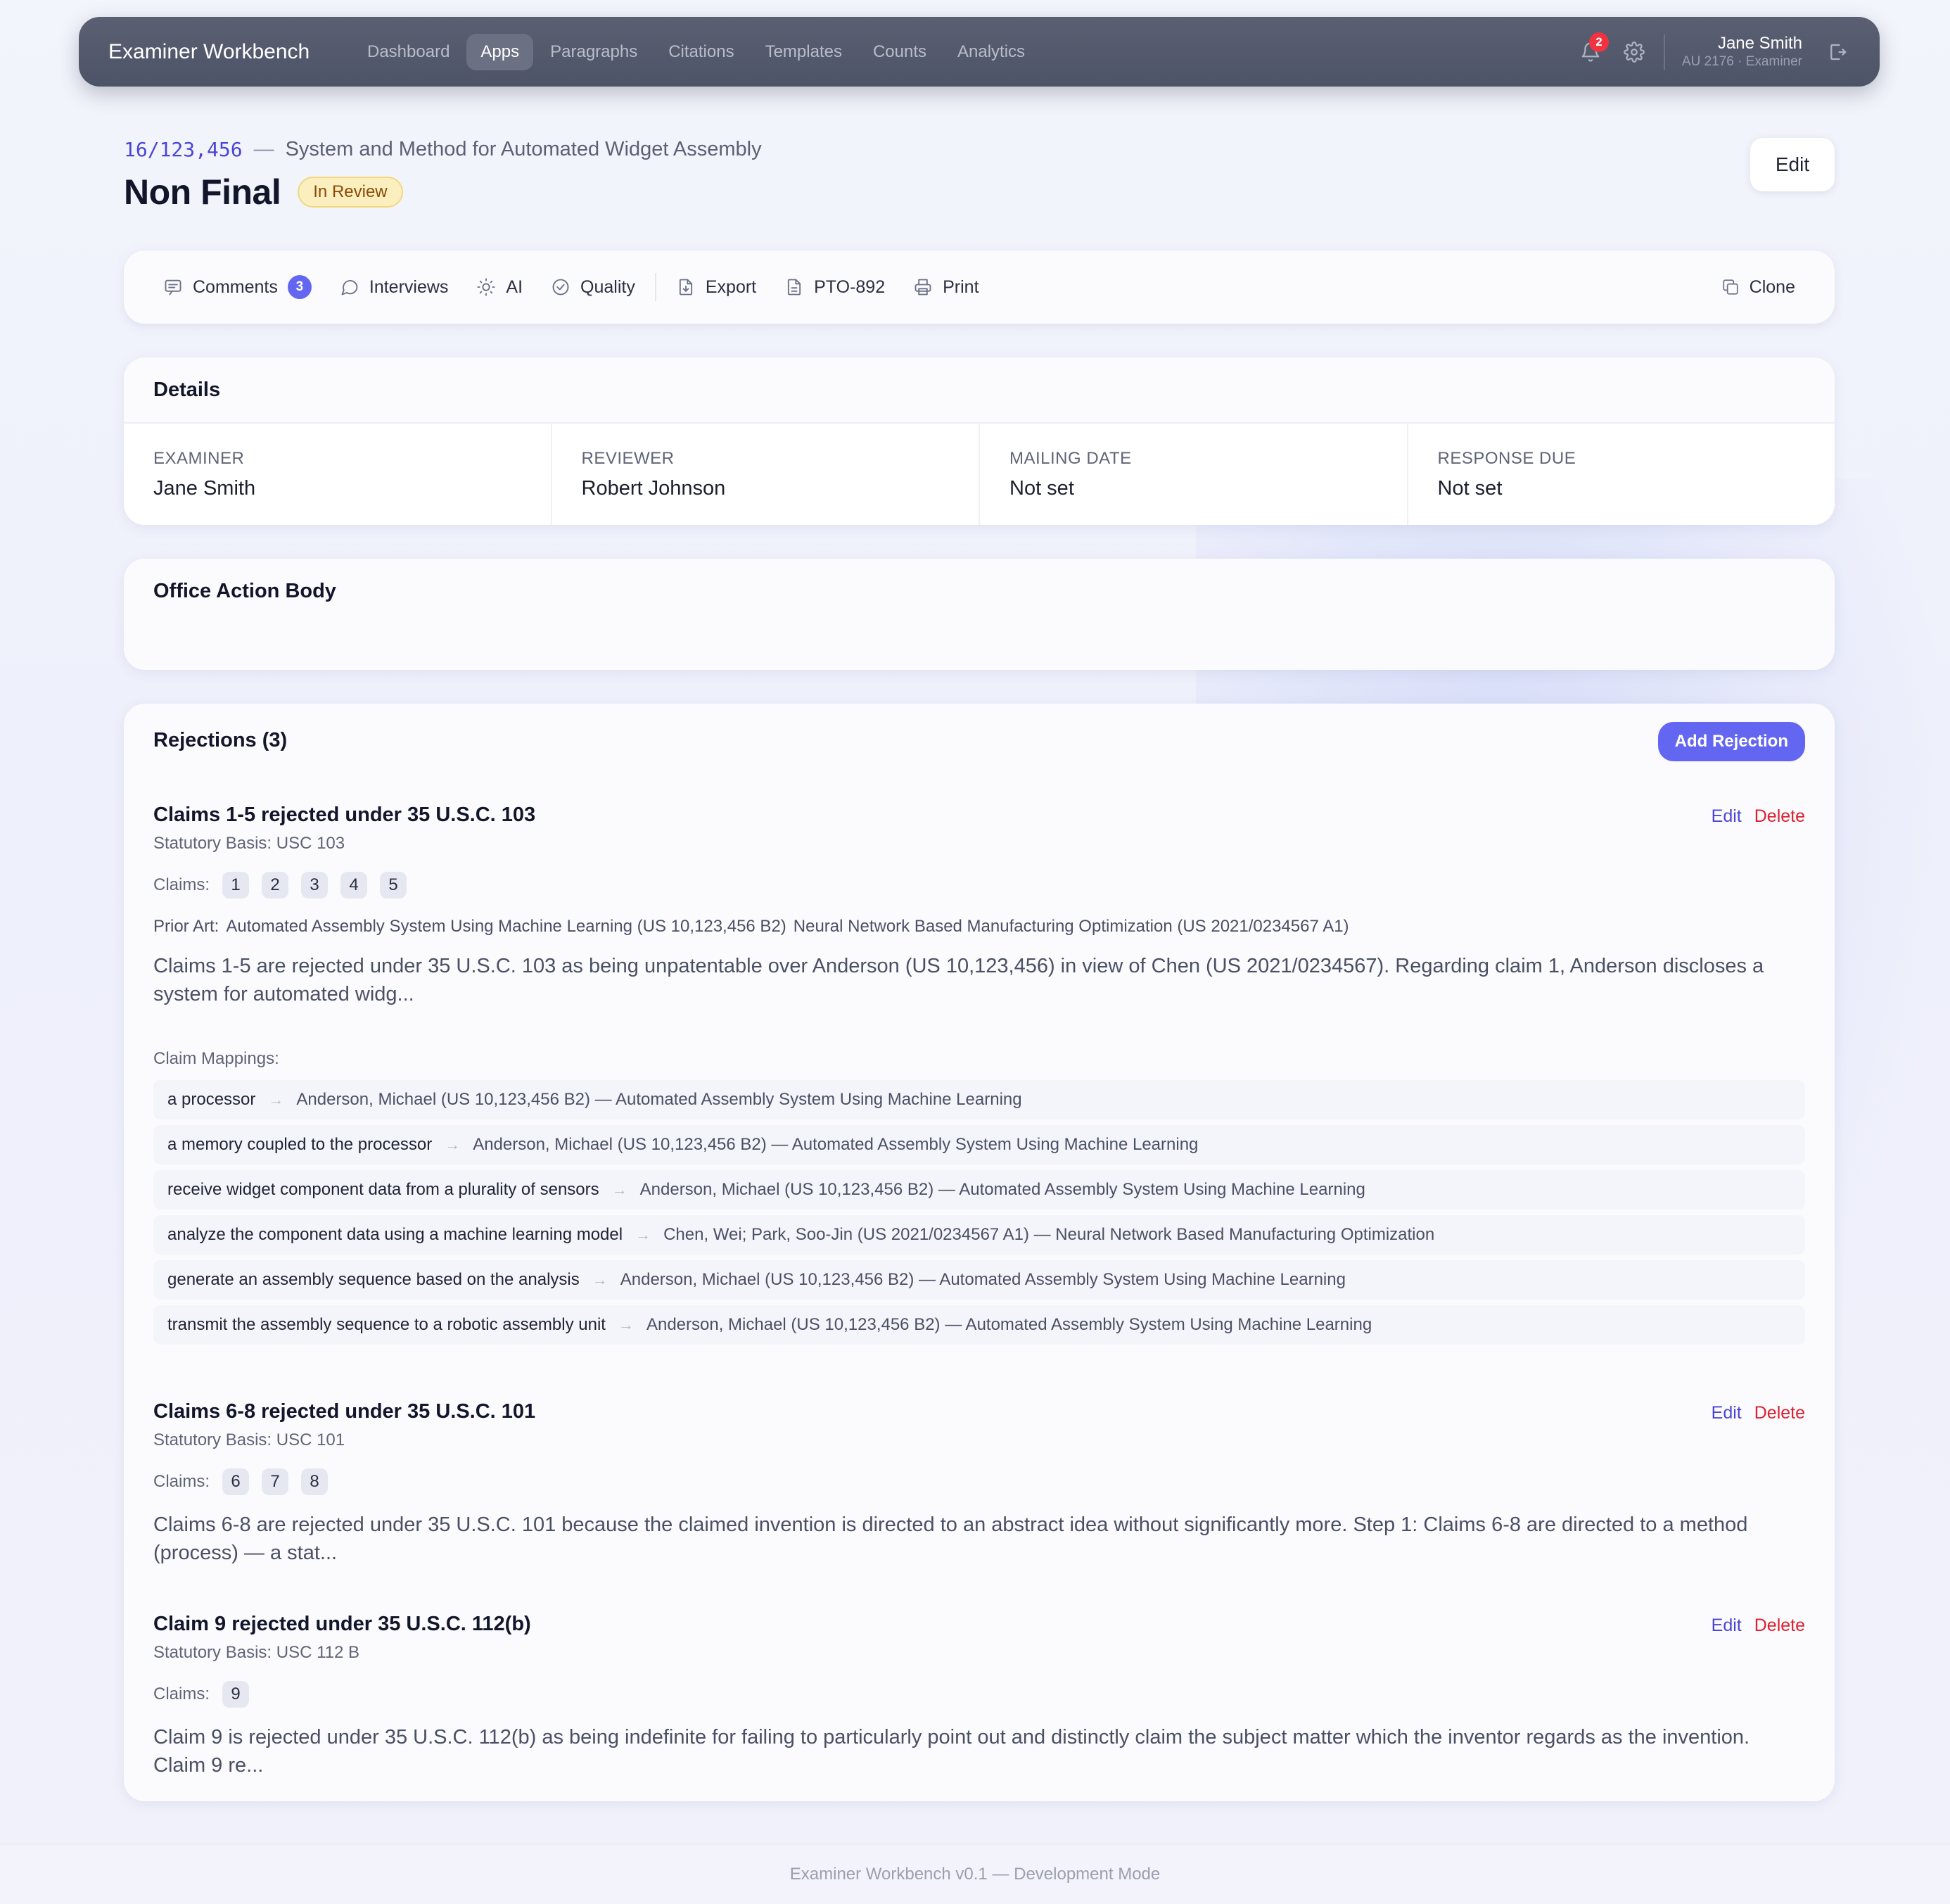 The image size is (1950, 1904). Describe the element at coordinates (731, 287) in the screenshot. I see `export-label: Export` at that location.